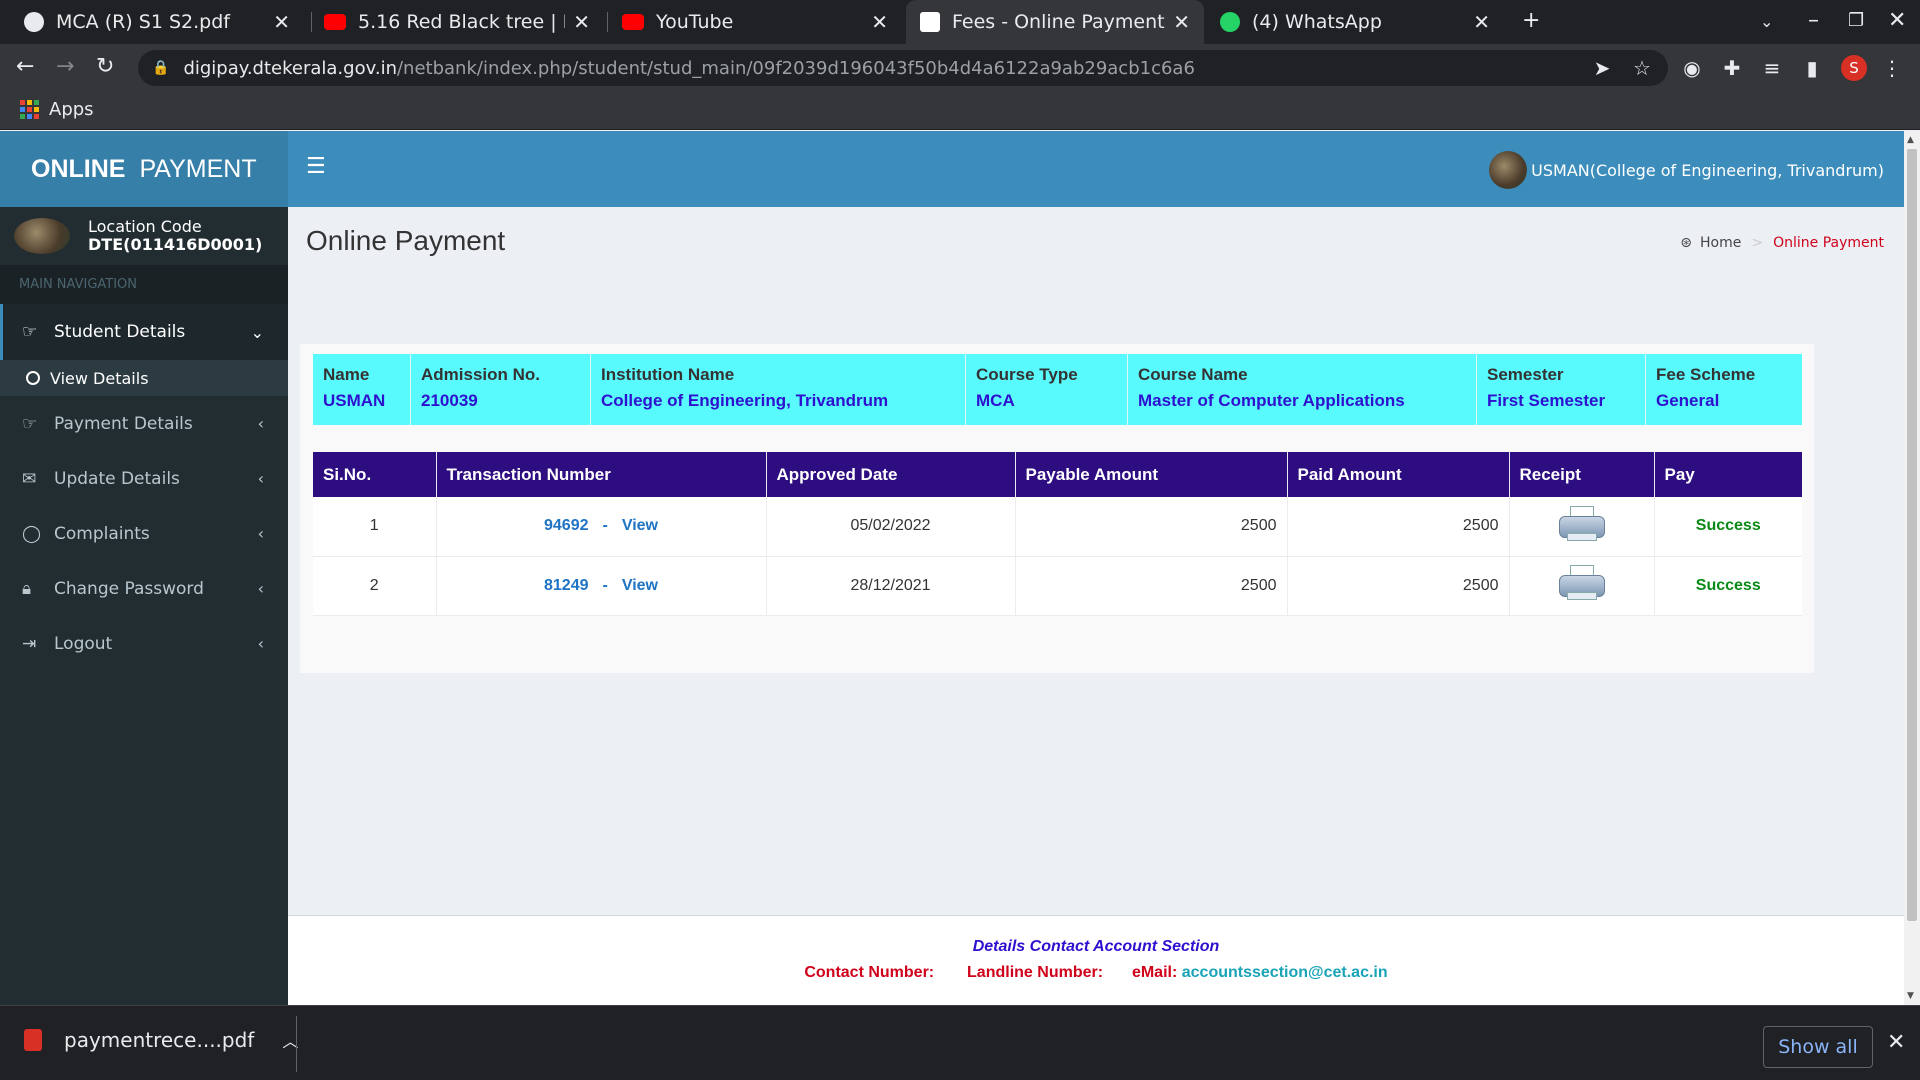 This screenshot has height=1080, width=1920. What do you see at coordinates (755, 22) in the screenshot?
I see `browser-tab: YouTube ✕` at bounding box center [755, 22].